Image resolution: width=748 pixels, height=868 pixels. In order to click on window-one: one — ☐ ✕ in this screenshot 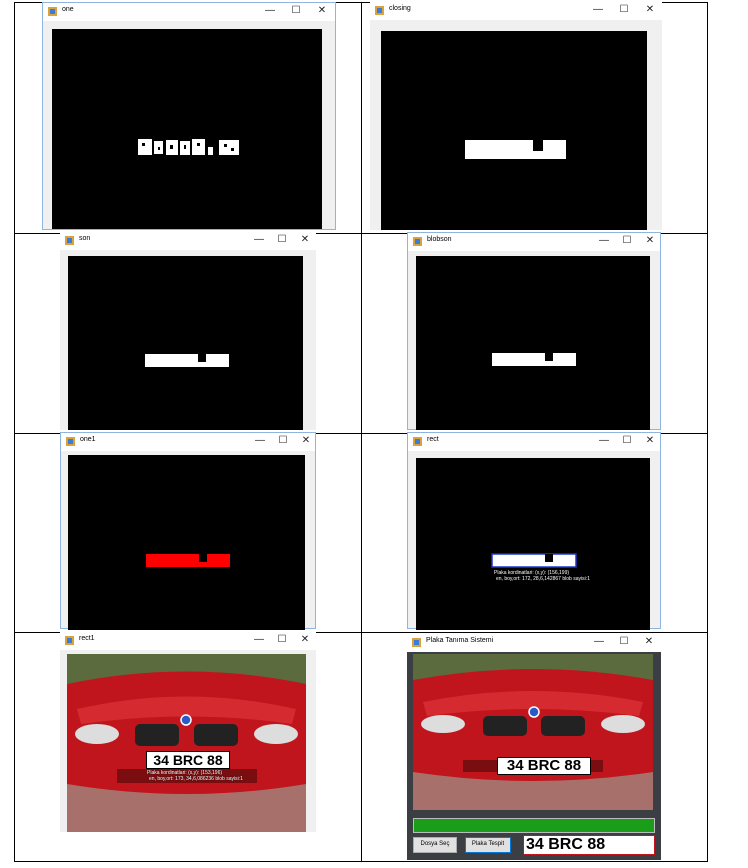, I will do `click(189, 116)`.